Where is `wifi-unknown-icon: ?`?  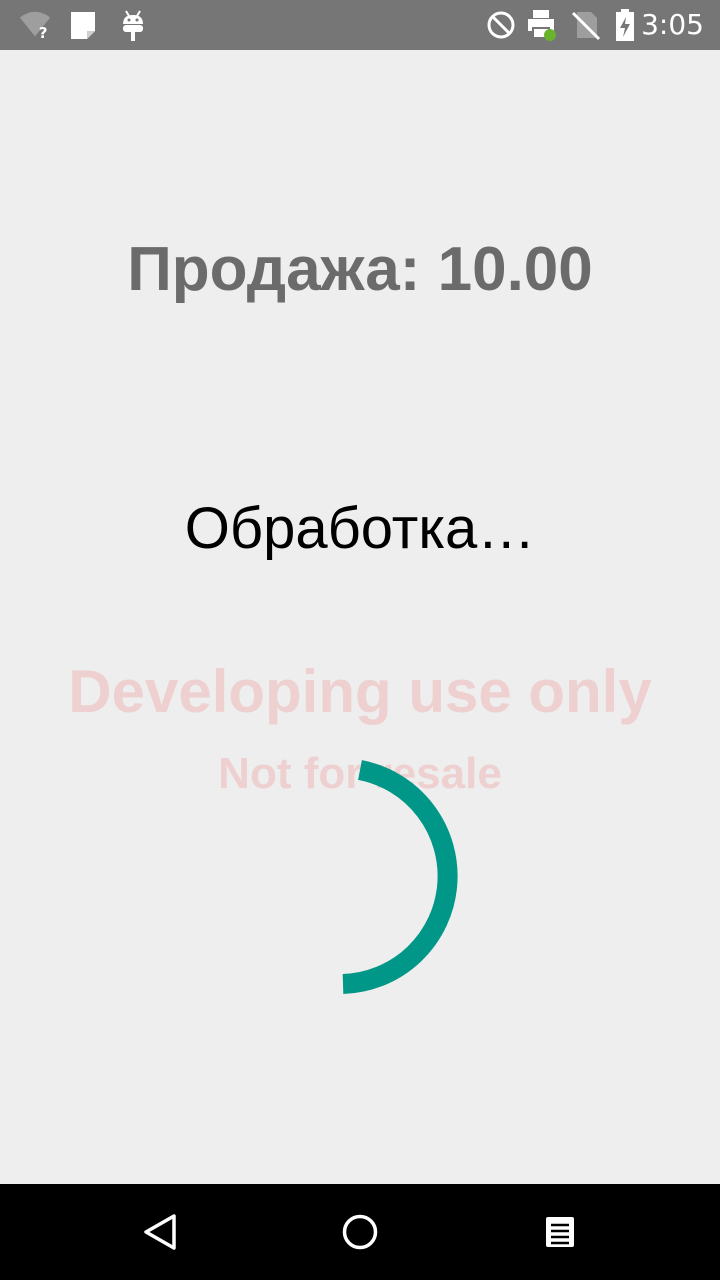
wifi-unknown-icon: ? is located at coordinates (35, 25).